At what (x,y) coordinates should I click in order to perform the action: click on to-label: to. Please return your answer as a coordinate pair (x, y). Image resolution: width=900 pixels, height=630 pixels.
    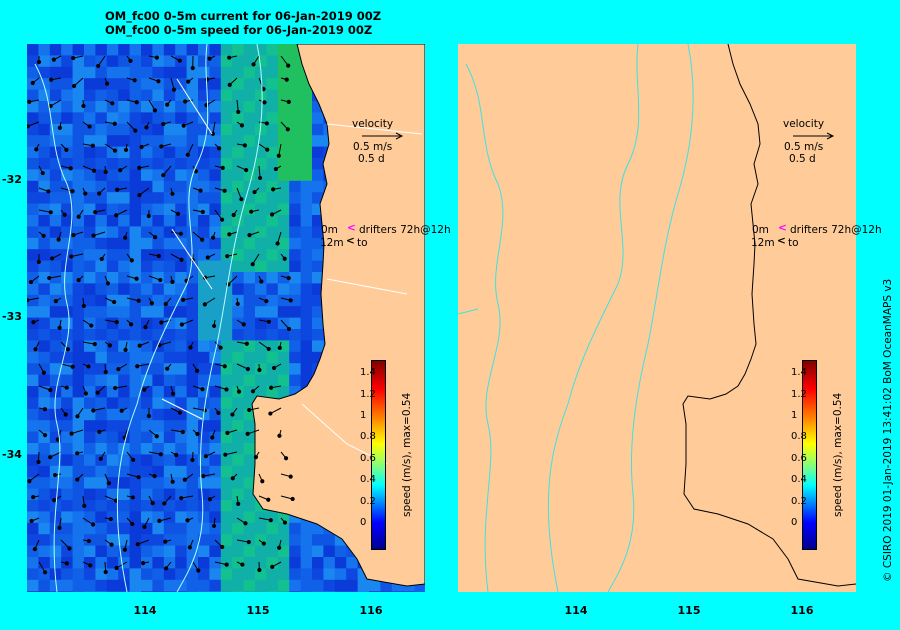
    Looking at the image, I should click on (793, 243).